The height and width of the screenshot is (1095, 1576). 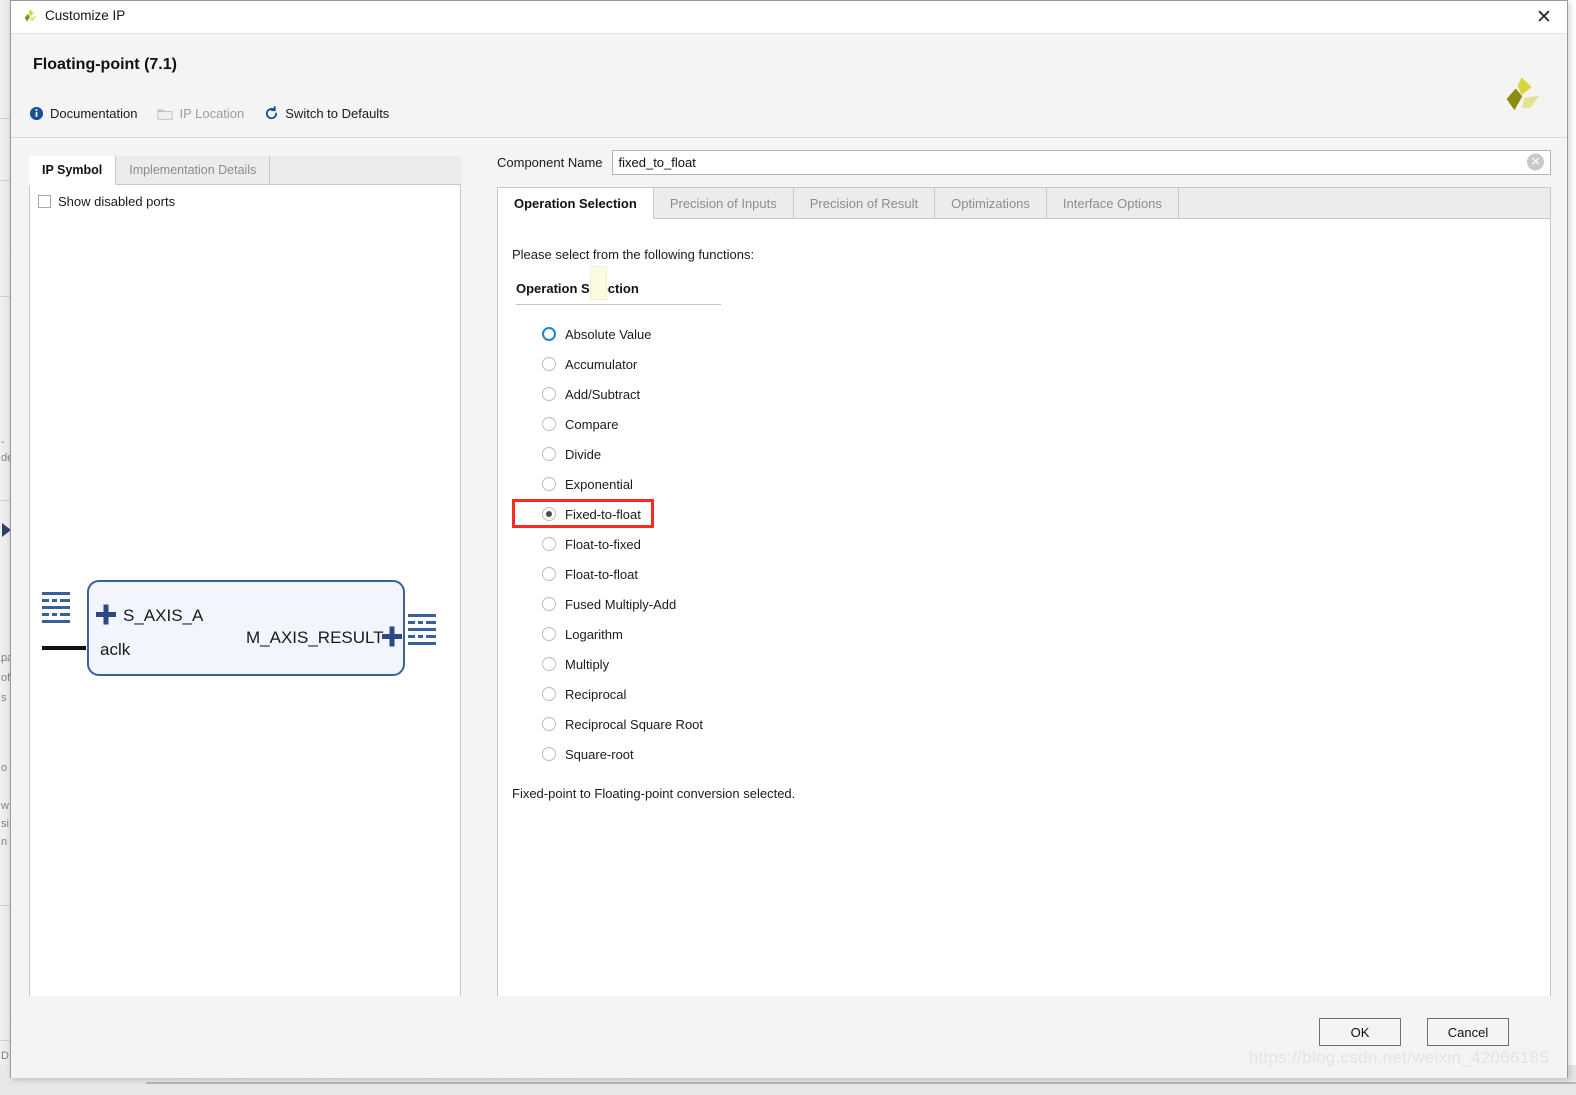 I want to click on operation-radio-fixed-to-float: Fixed-to-float, so click(x=622, y=514).